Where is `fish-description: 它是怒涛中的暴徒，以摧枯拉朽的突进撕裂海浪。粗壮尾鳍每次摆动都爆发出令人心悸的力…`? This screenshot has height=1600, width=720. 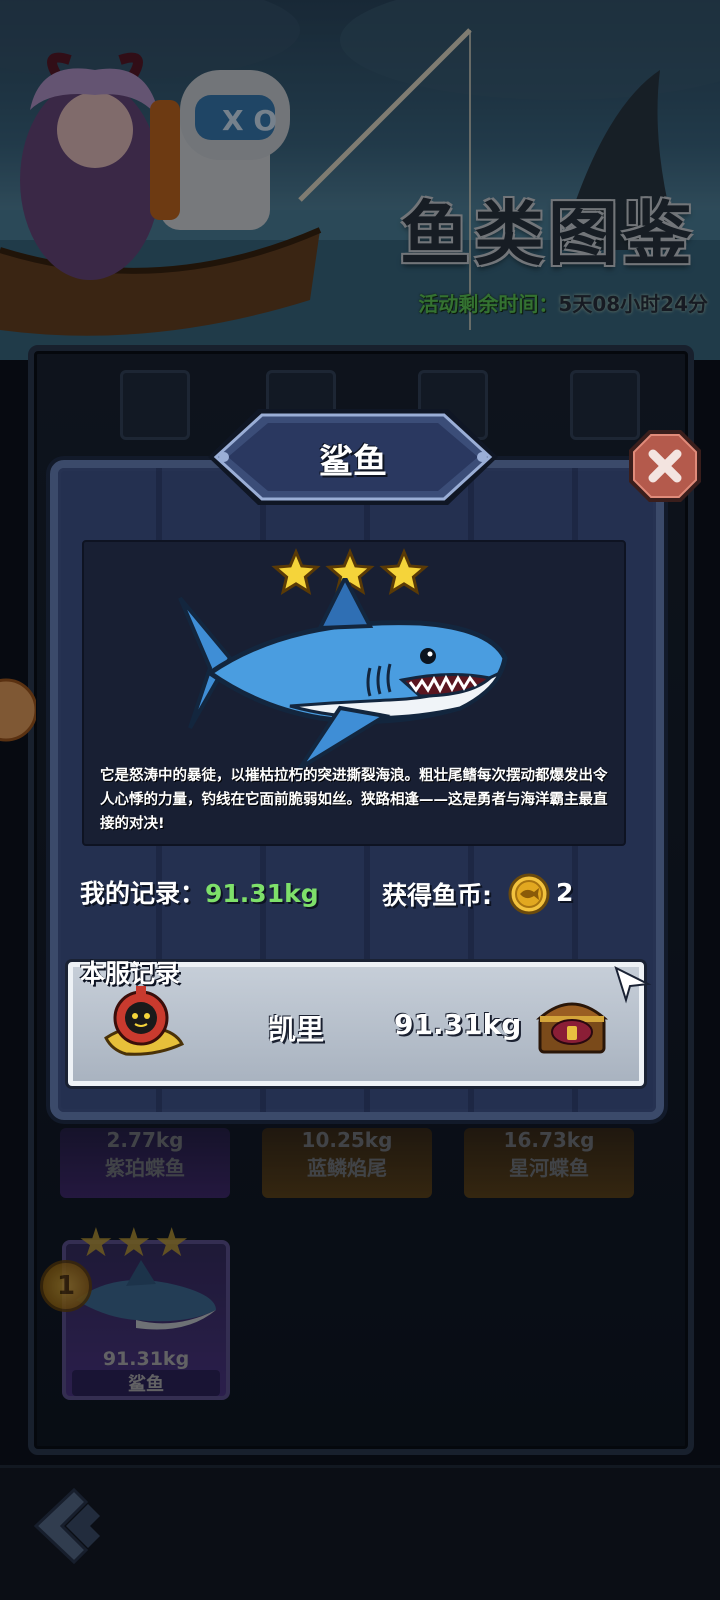
fish-description: 它是怒涛中的暴徒，以摧枯拉朽的突进撕裂海浪。粗壮尾鳍每次摆动都爆发出令人心悸的力… is located at coordinates (354, 800).